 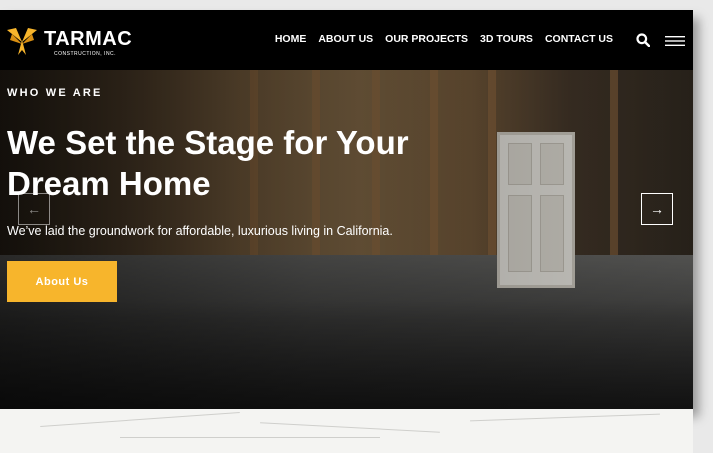 I want to click on brand-name: TARMAC, so click(x=88, y=39).